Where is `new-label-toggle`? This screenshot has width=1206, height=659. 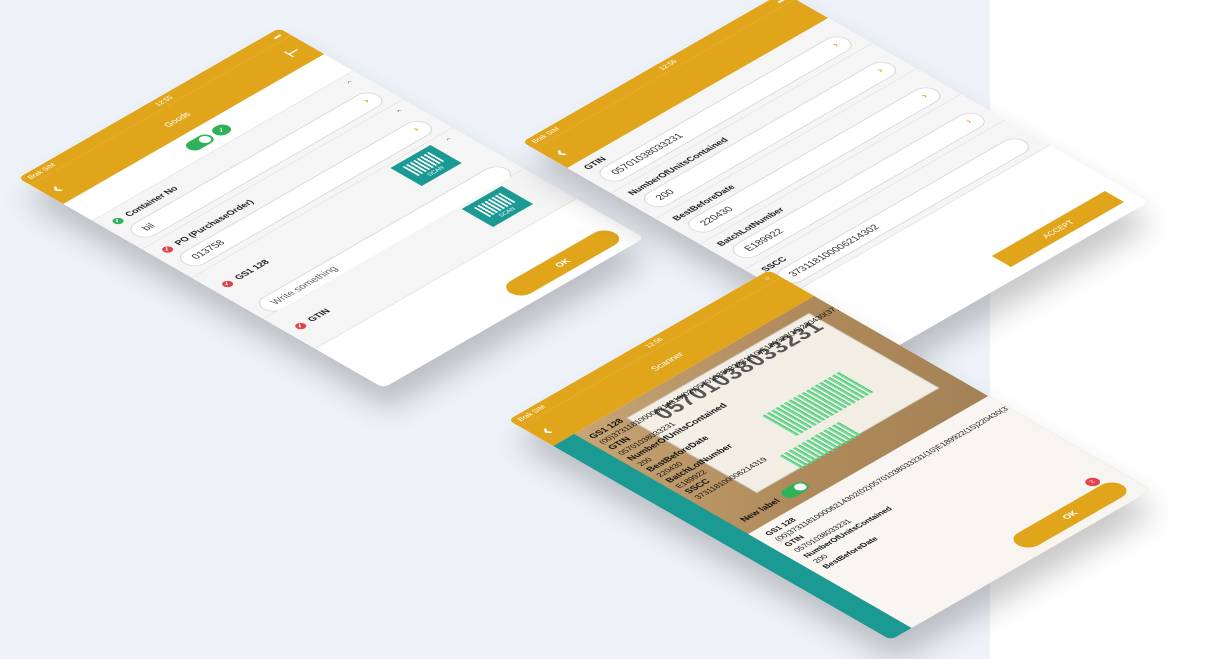
new-label-toggle is located at coordinates (795, 490).